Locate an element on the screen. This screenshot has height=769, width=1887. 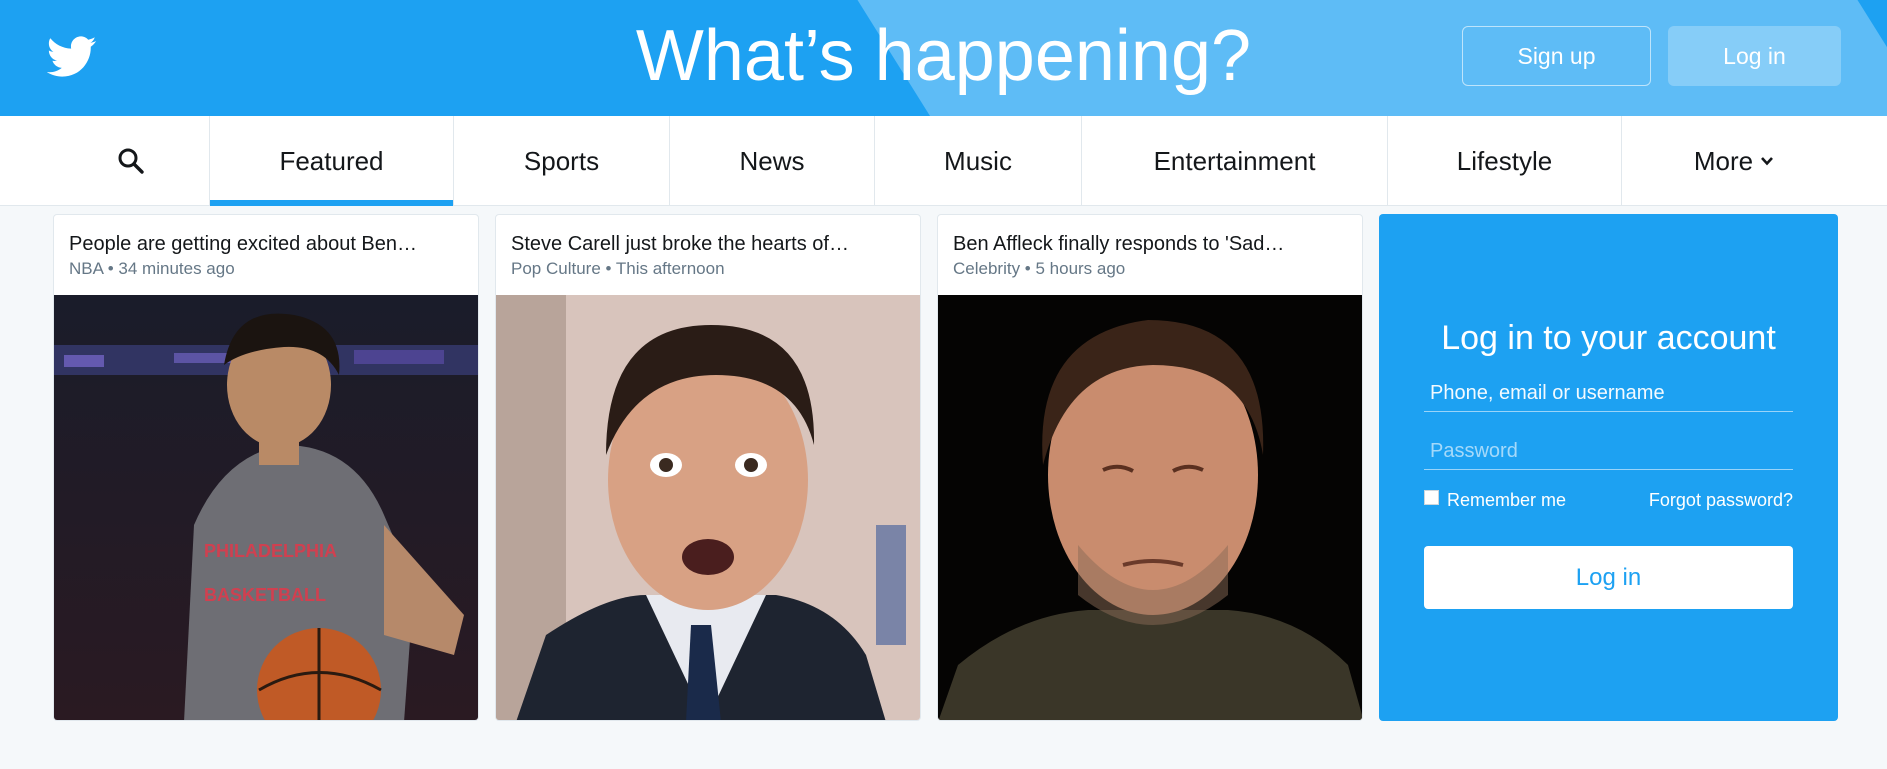
story-image: PHILADELPHIA BASKETBALL is located at coordinates (266, 508).